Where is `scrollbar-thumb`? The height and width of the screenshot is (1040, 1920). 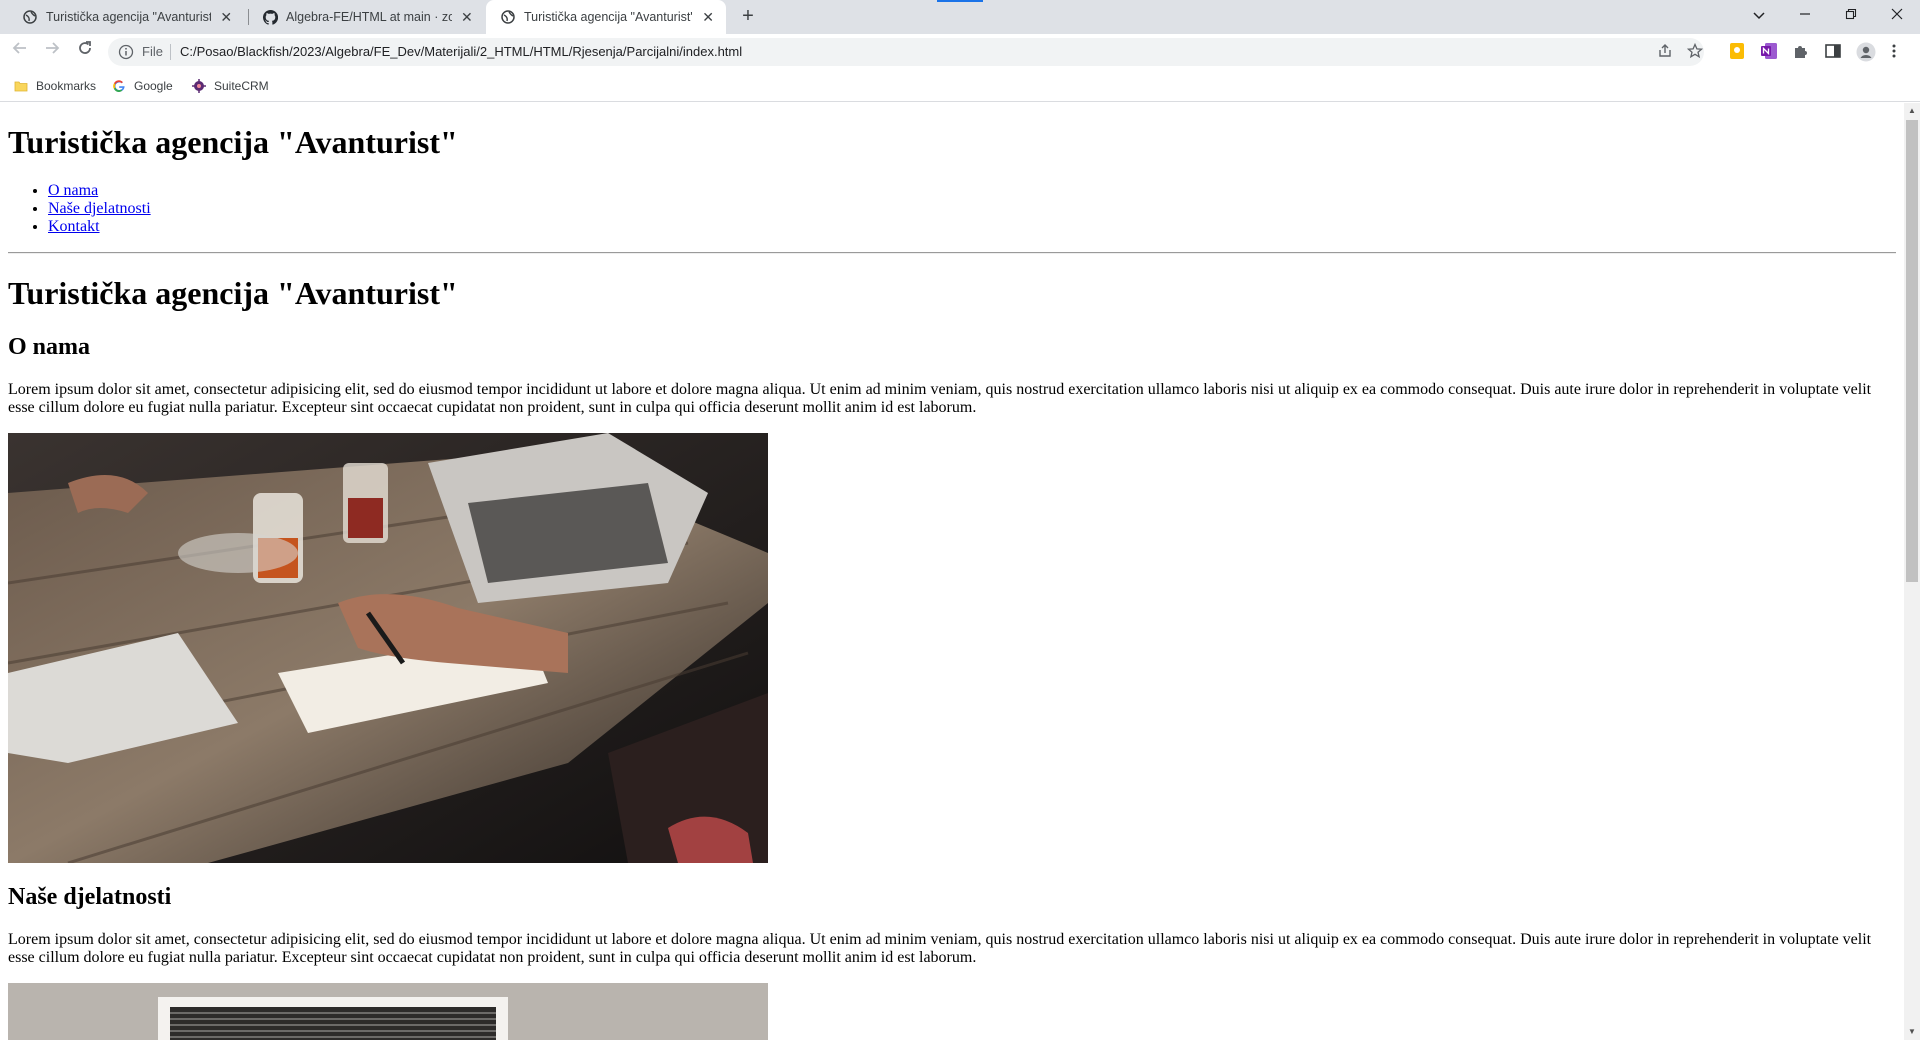
scrollbar-thumb is located at coordinates (1912, 351).